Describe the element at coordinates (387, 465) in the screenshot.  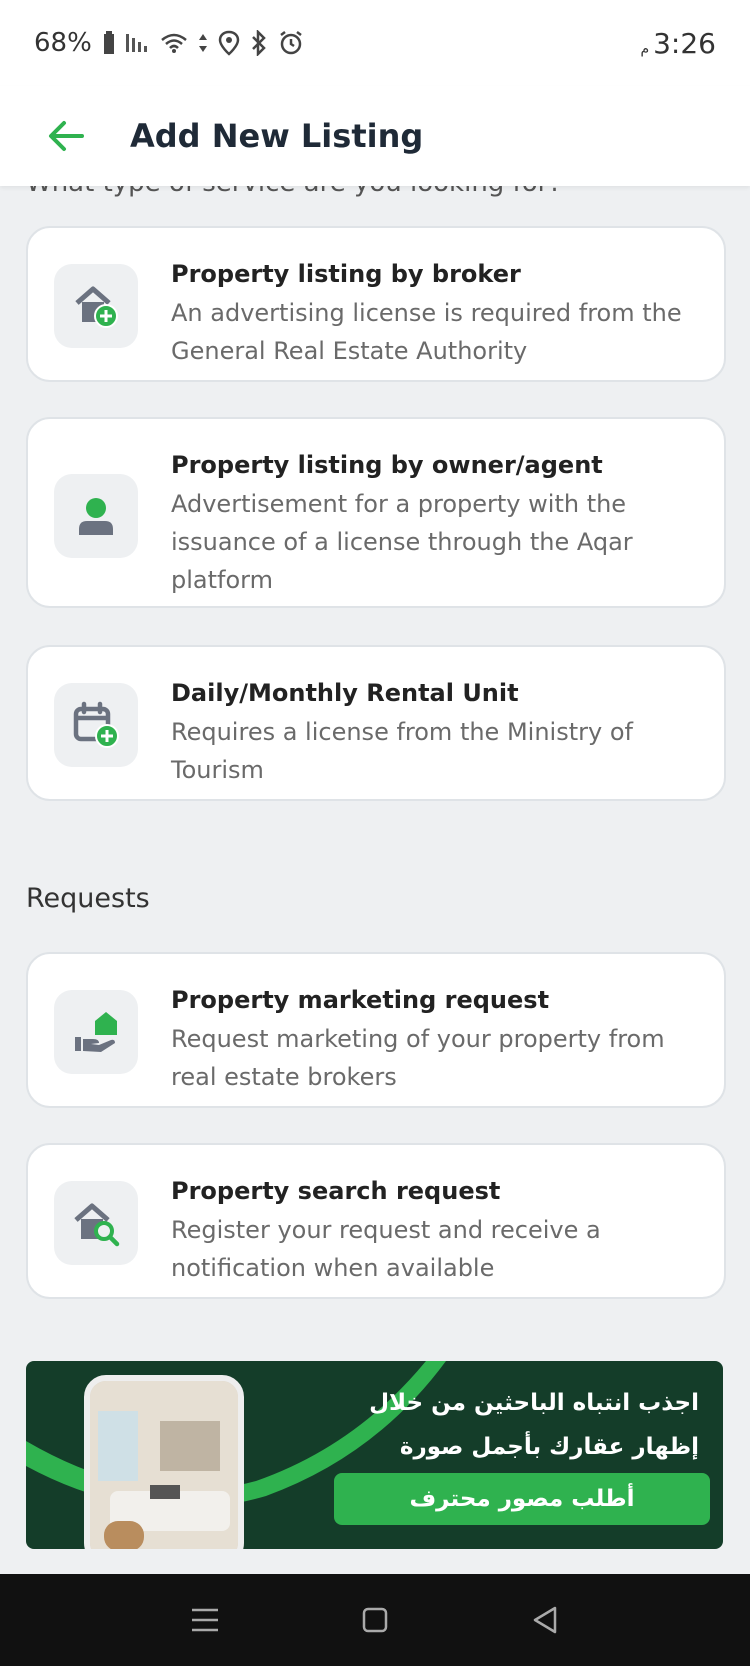
I see `listing-option-title: Property listing by owner/agent` at that location.